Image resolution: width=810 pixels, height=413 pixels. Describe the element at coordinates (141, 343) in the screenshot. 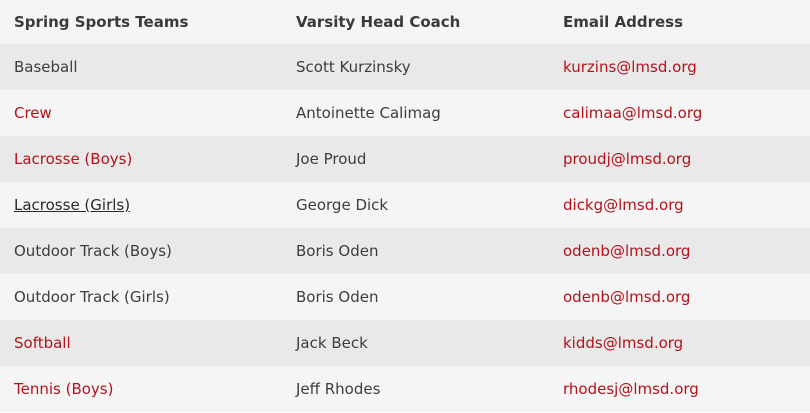

I see `team-cell: Softball` at that location.